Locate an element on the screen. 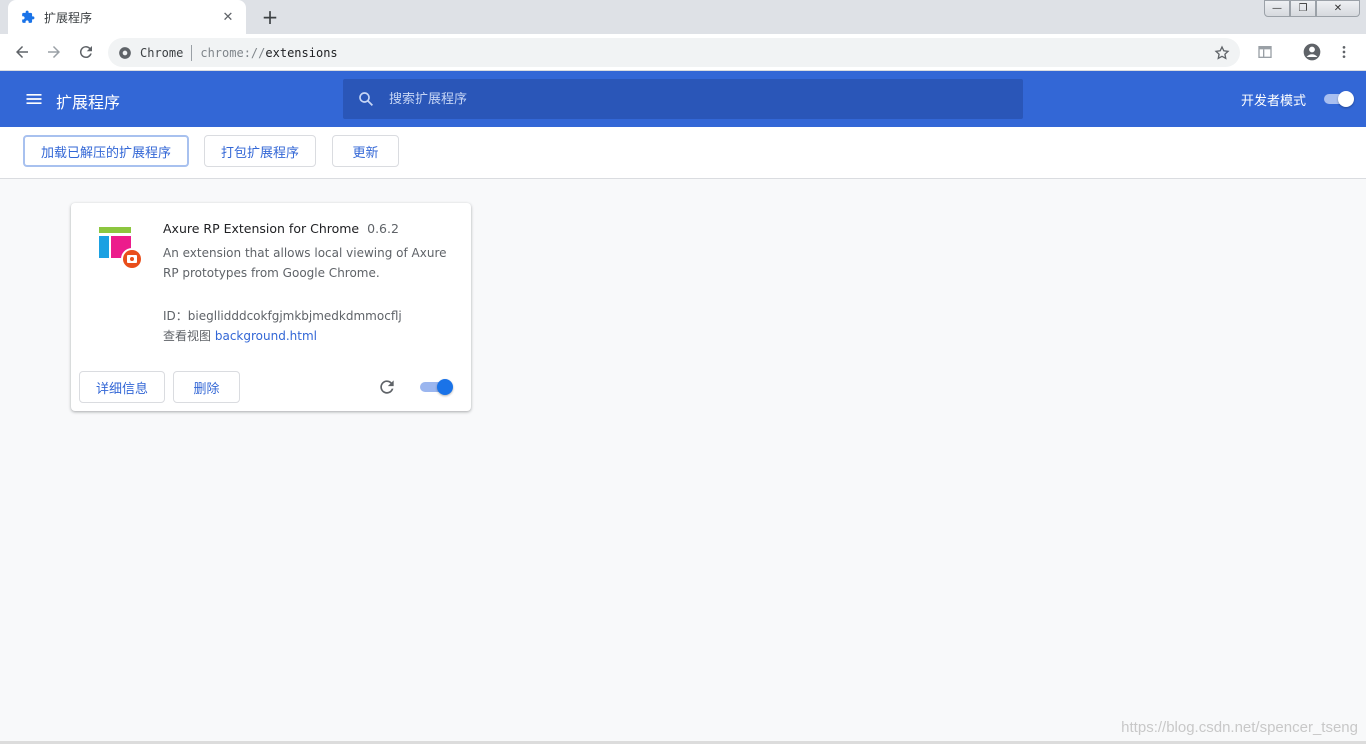 This screenshot has width=1366, height=744. extension-name: Axure RP Extension for Chrome is located at coordinates (261, 228).